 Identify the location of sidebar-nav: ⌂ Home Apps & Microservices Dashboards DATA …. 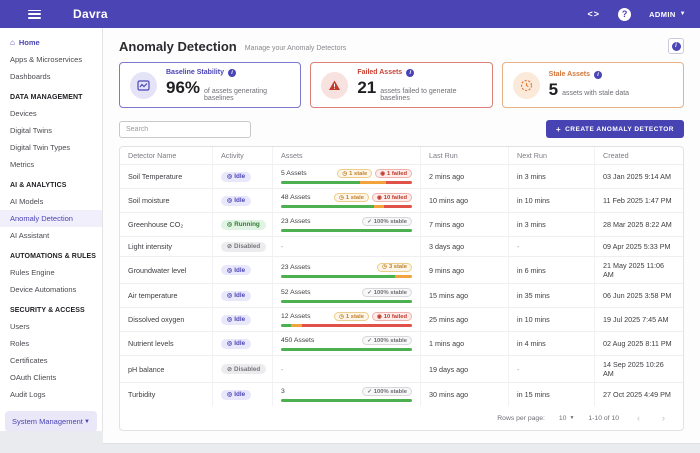
(51, 229).